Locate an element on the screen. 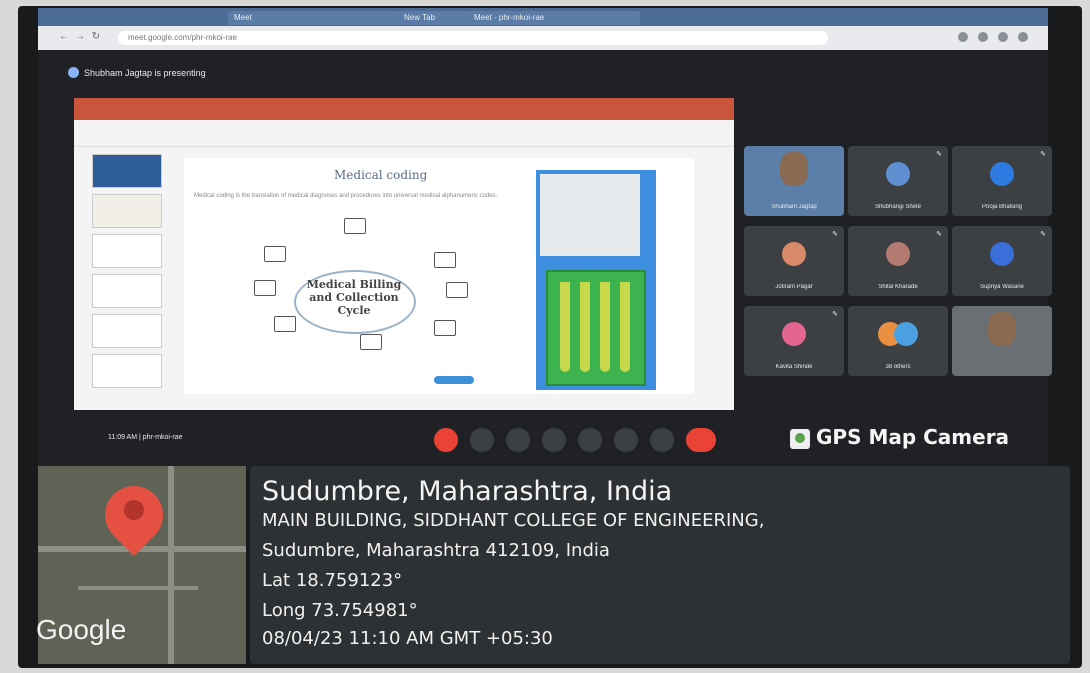 The width and height of the screenshot is (1090, 673). powerpoint-titlebar is located at coordinates (404, 109).